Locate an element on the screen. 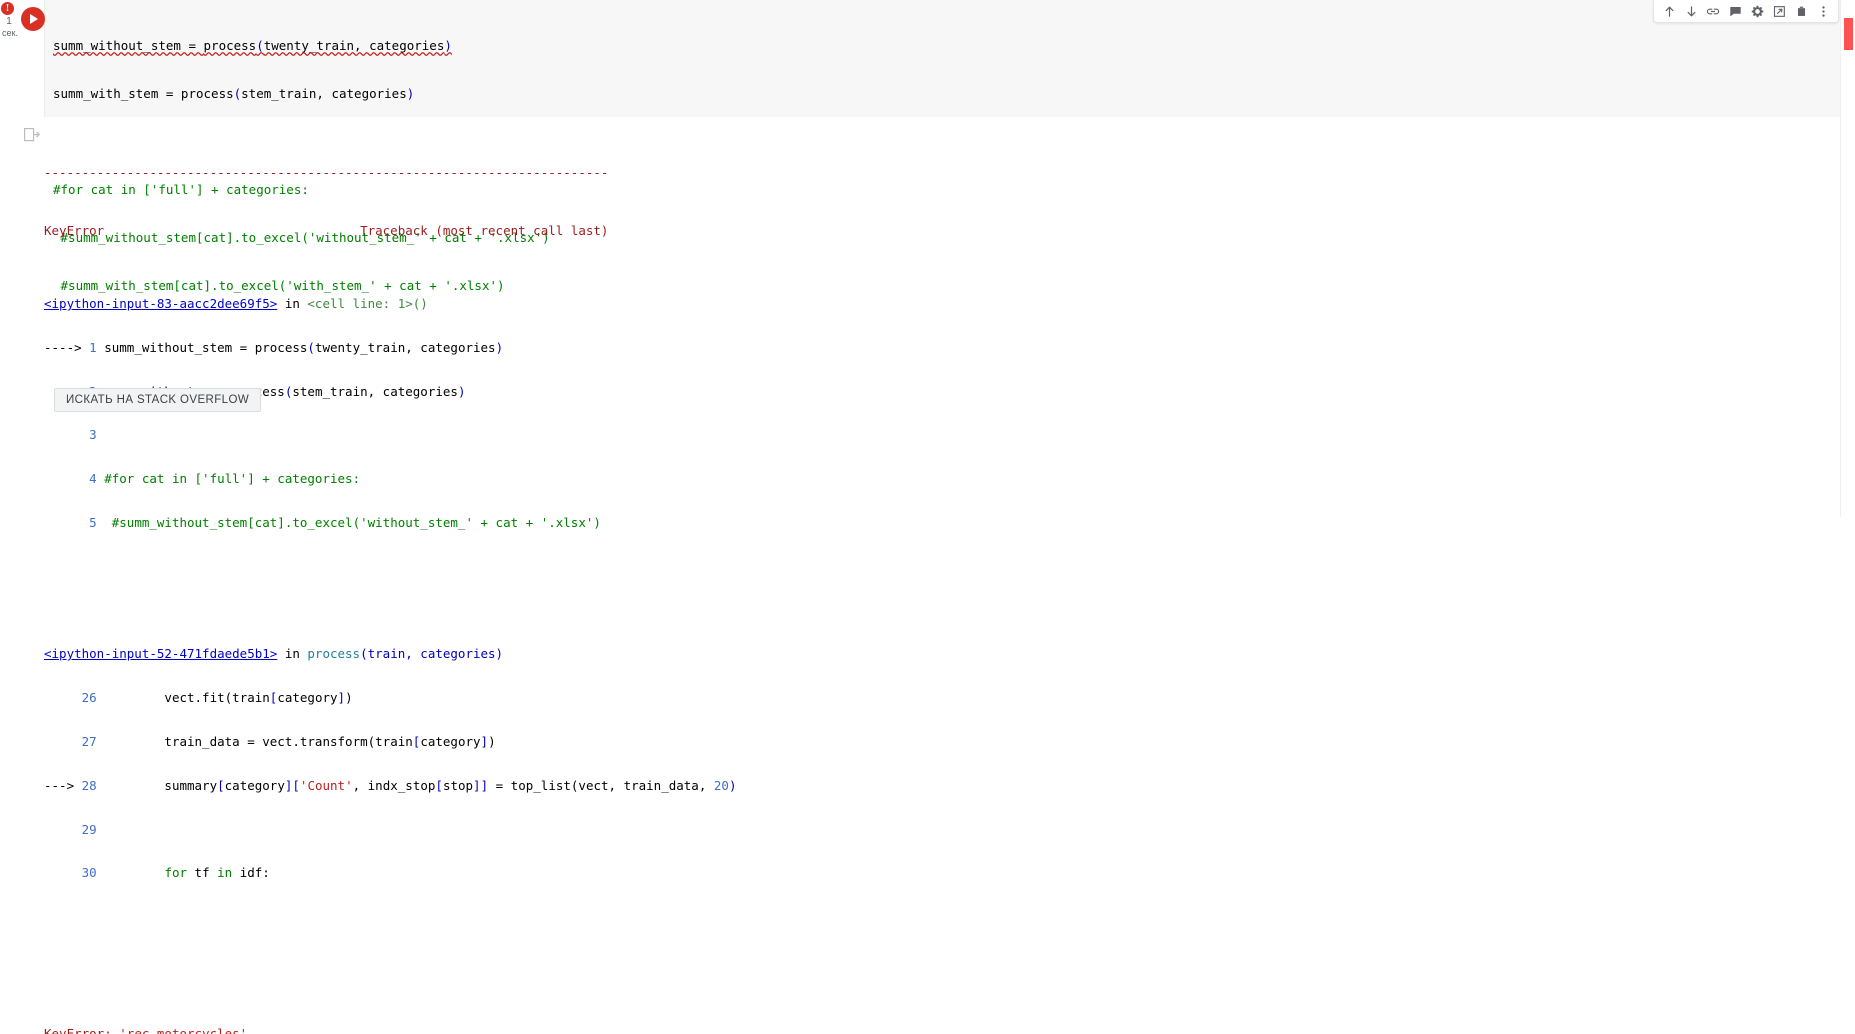  run-cell-button is located at coordinates (33, 19).